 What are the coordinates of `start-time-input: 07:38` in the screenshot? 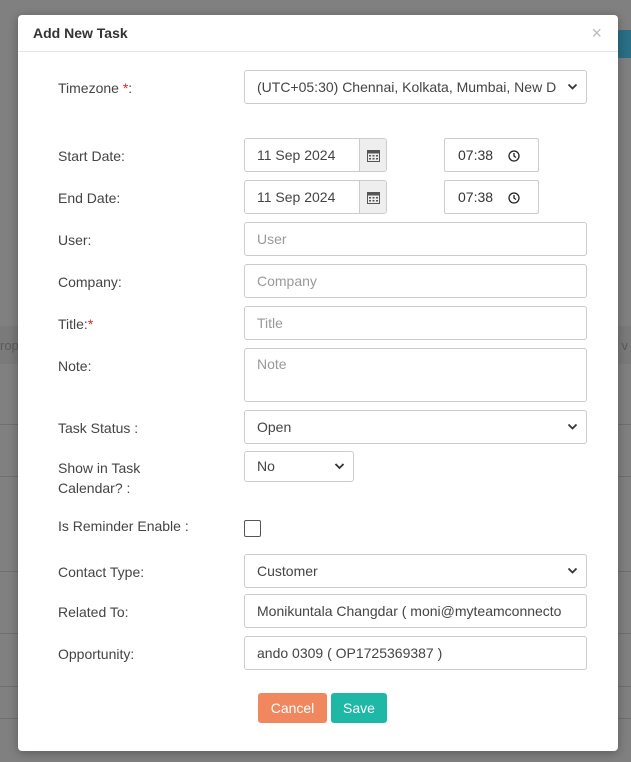 It's located at (491, 155).